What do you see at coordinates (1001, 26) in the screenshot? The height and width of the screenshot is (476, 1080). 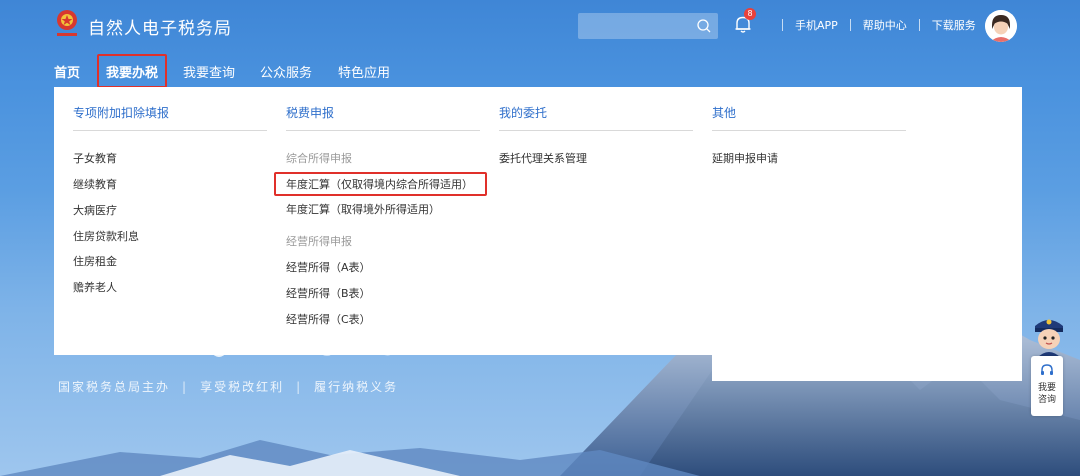 I see `user-avatar` at bounding box center [1001, 26].